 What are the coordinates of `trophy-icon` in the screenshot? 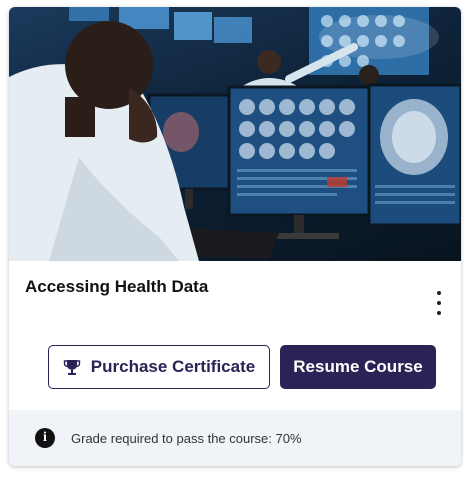 It's located at (72, 367).